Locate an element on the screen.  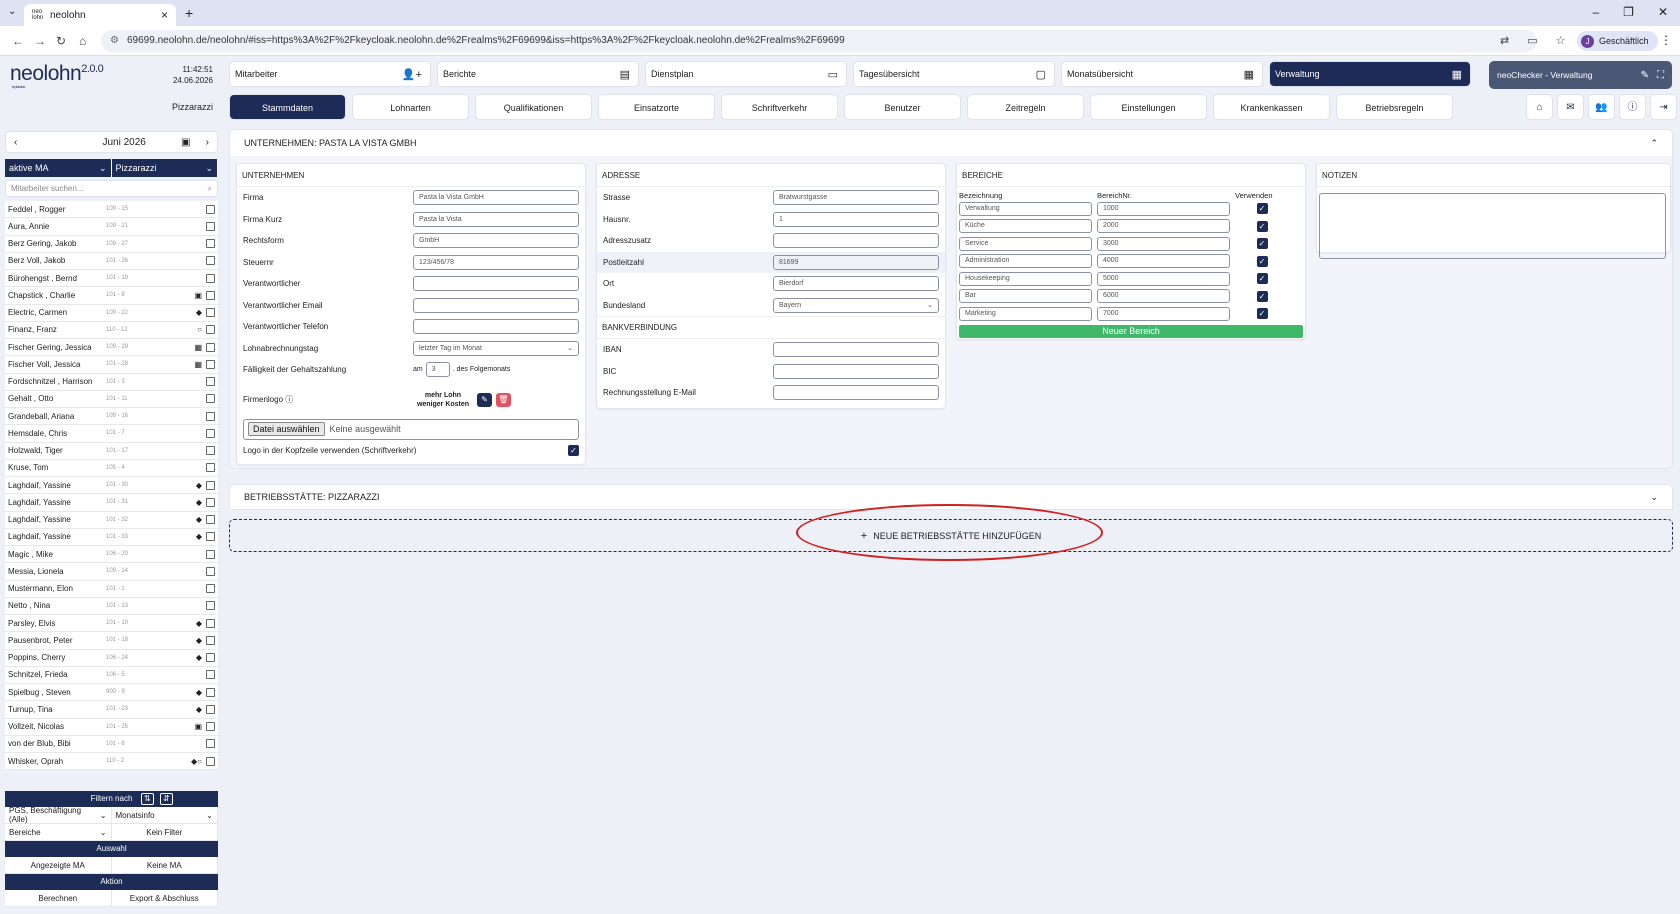
tab-search-icon: ⌄ is located at coordinates (12, 11).